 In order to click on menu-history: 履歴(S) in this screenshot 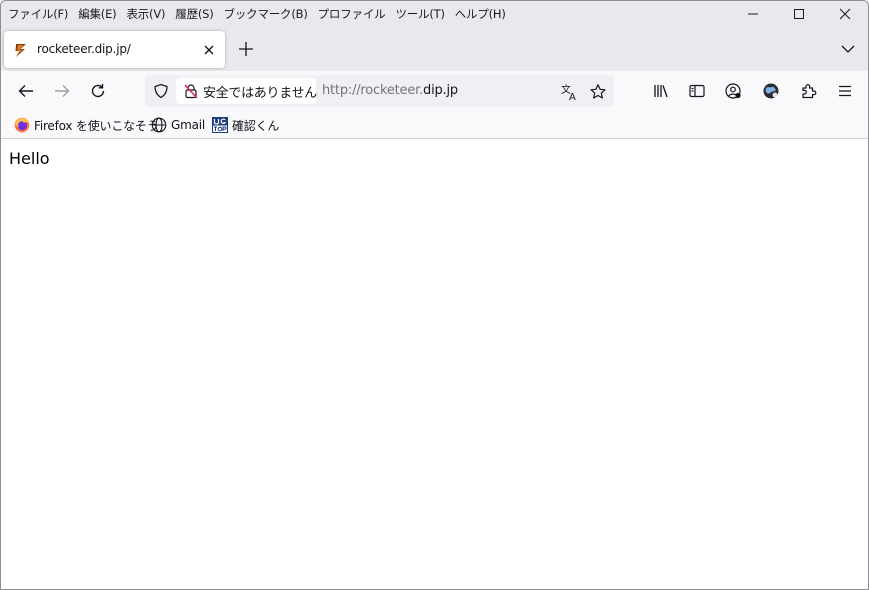, I will do `click(194, 14)`.